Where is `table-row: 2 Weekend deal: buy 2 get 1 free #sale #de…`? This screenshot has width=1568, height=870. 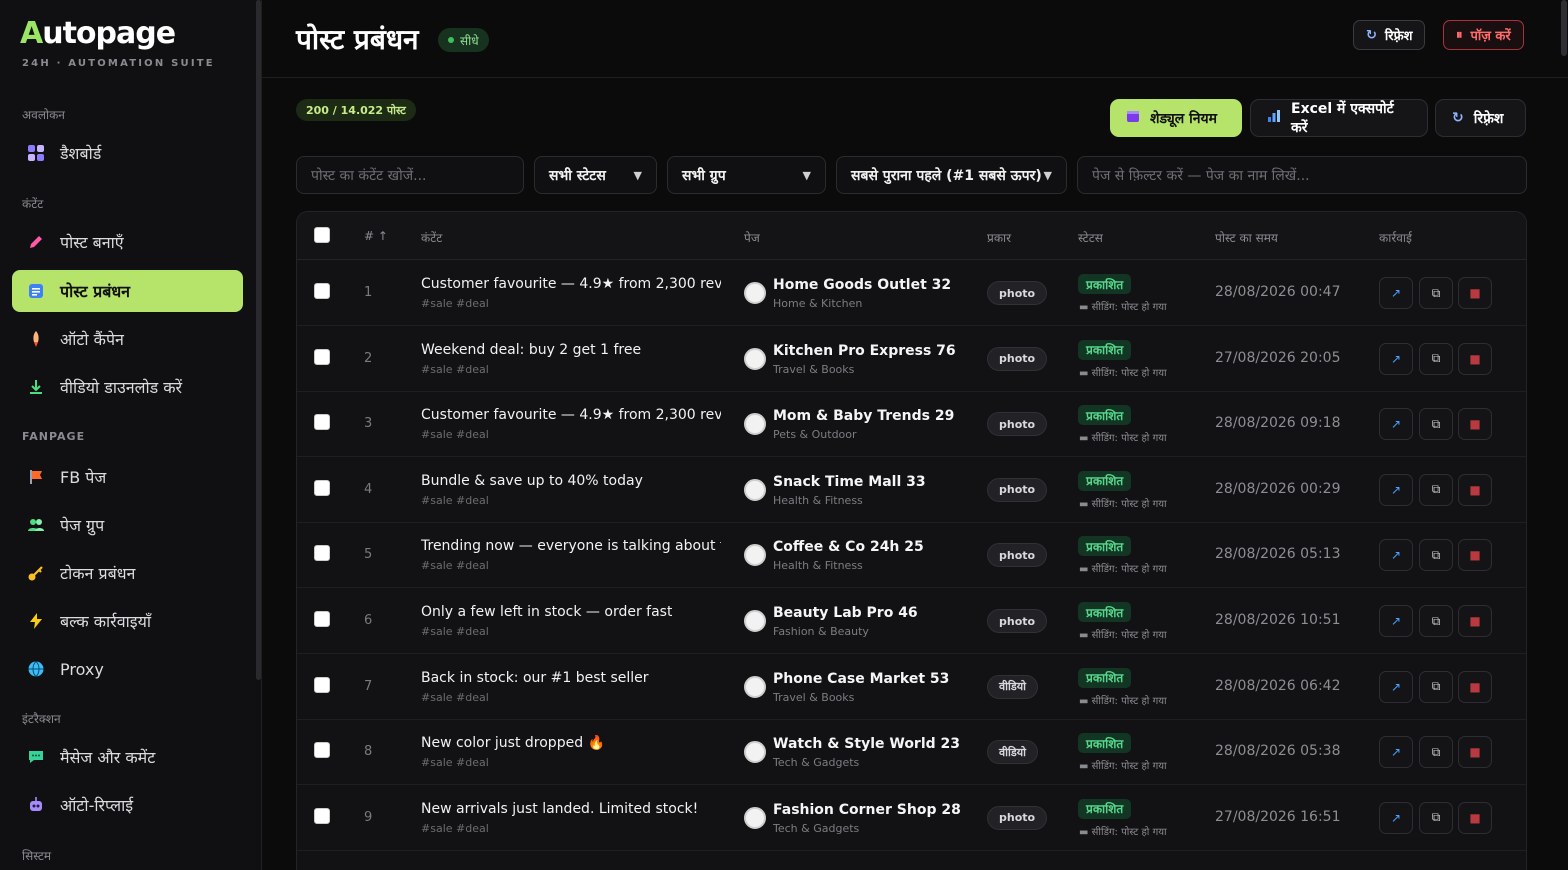
table-row: 2 Weekend deal: buy 2 get 1 free #sale #de… is located at coordinates (911, 359).